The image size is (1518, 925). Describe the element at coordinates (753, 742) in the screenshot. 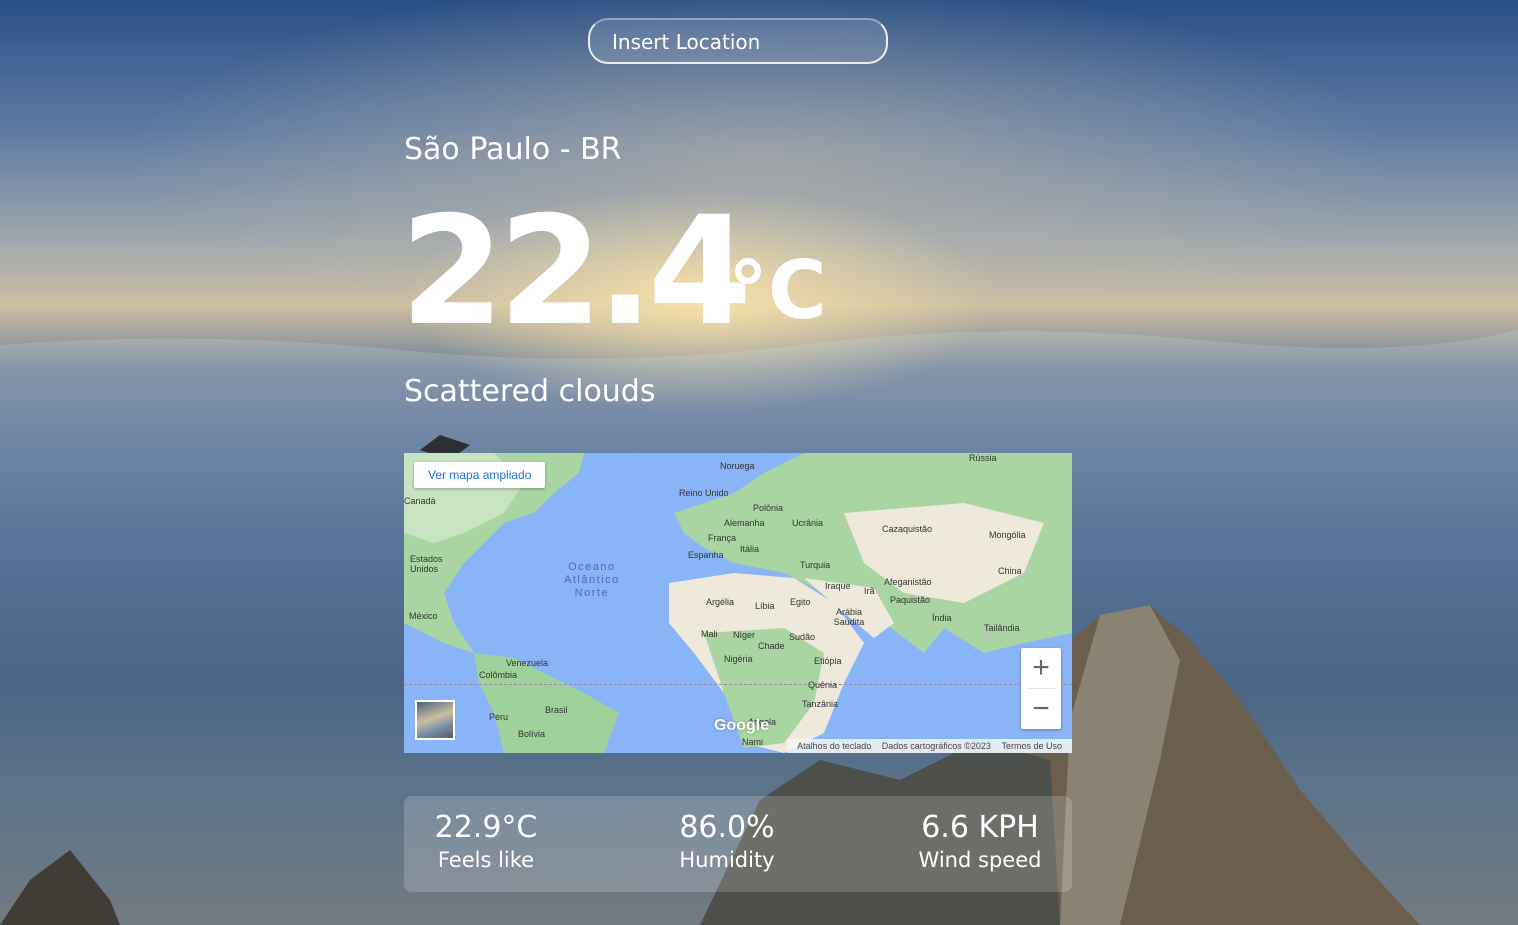

I see `map-label: Nami` at that location.